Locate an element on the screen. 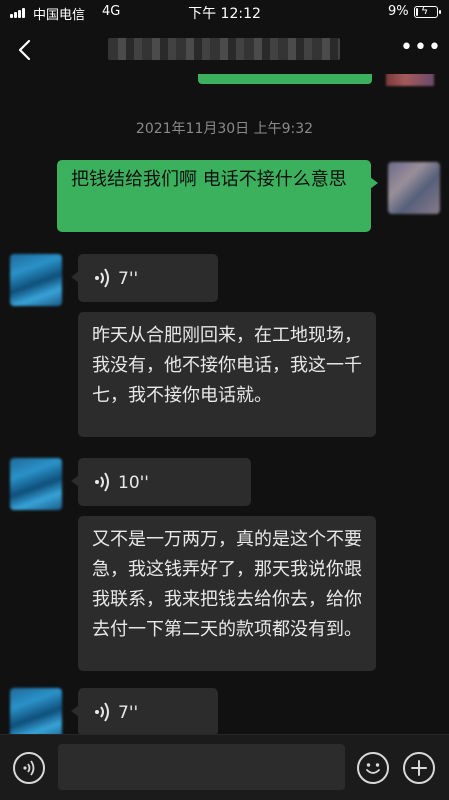 Image resolution: width=449 pixels, height=800 pixels. message-timestamp: 2021年11月30日 上午9:32 is located at coordinates (224, 129).